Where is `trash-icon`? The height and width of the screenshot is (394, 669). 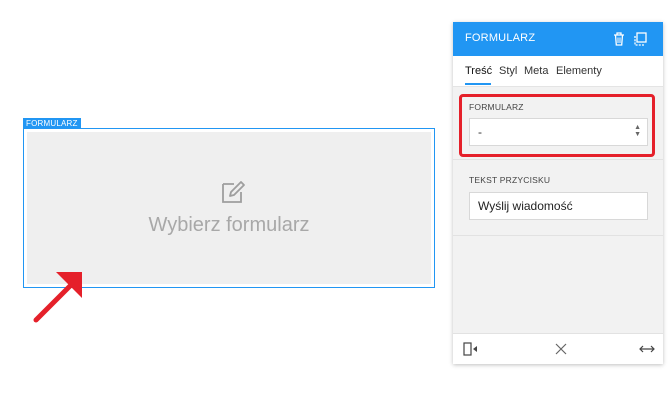 trash-icon is located at coordinates (619, 39).